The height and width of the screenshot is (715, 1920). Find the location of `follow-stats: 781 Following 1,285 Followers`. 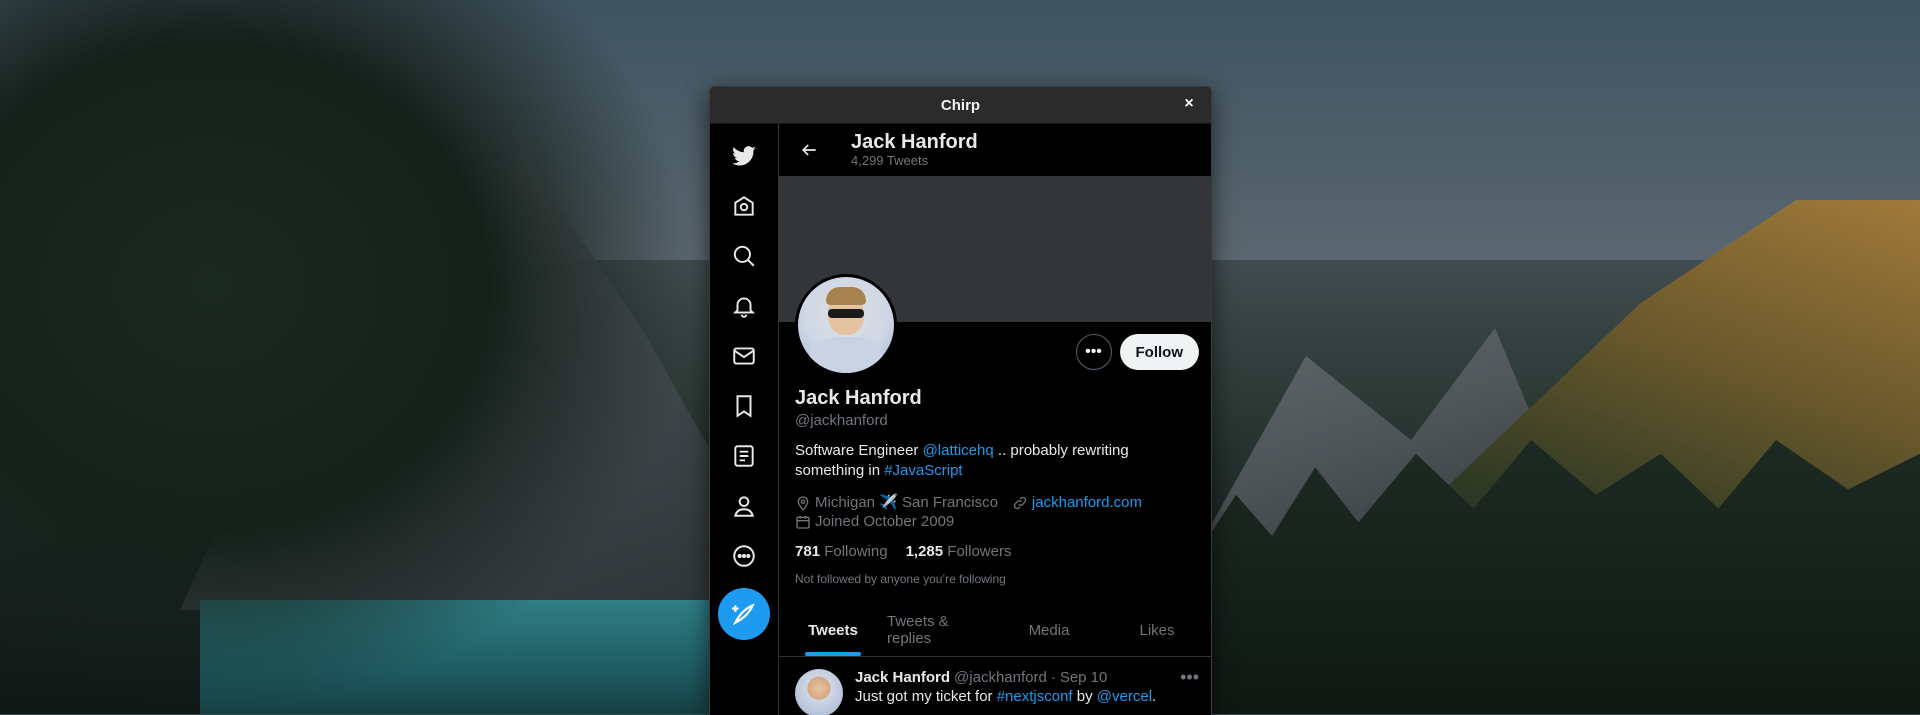

follow-stats: 781 Following 1,285 Followers is located at coordinates (995, 551).